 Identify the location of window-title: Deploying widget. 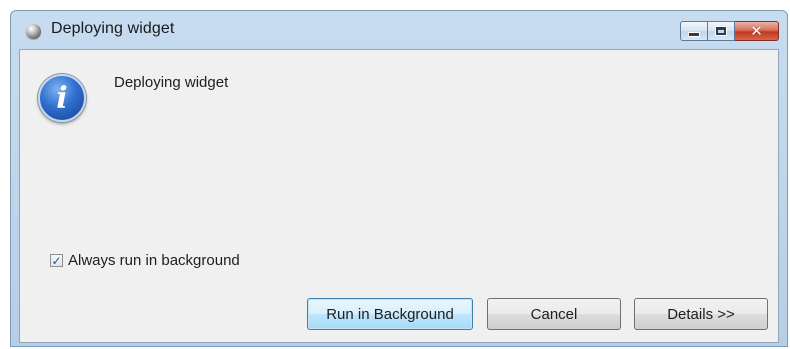
(113, 28).